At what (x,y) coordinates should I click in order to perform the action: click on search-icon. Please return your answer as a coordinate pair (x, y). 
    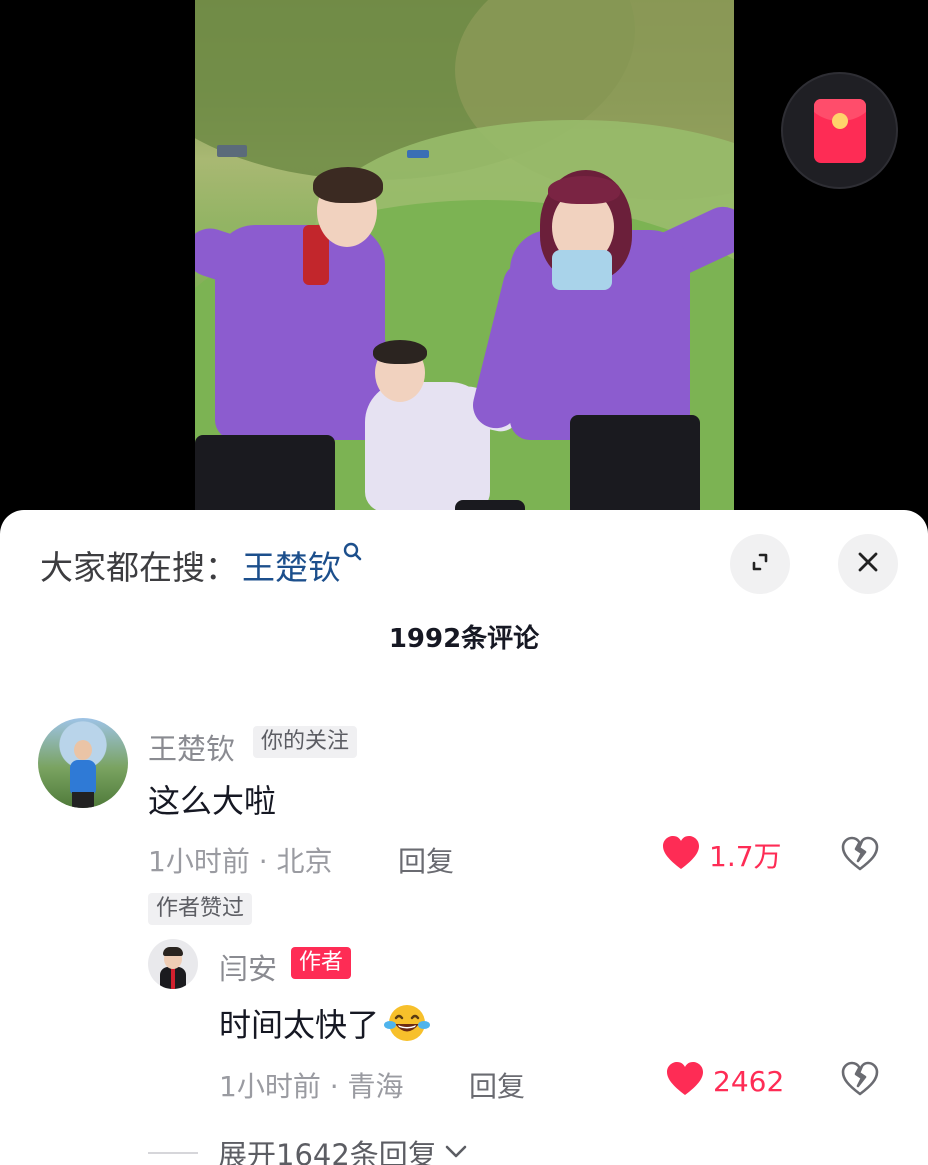
    Looking at the image, I should click on (353, 555).